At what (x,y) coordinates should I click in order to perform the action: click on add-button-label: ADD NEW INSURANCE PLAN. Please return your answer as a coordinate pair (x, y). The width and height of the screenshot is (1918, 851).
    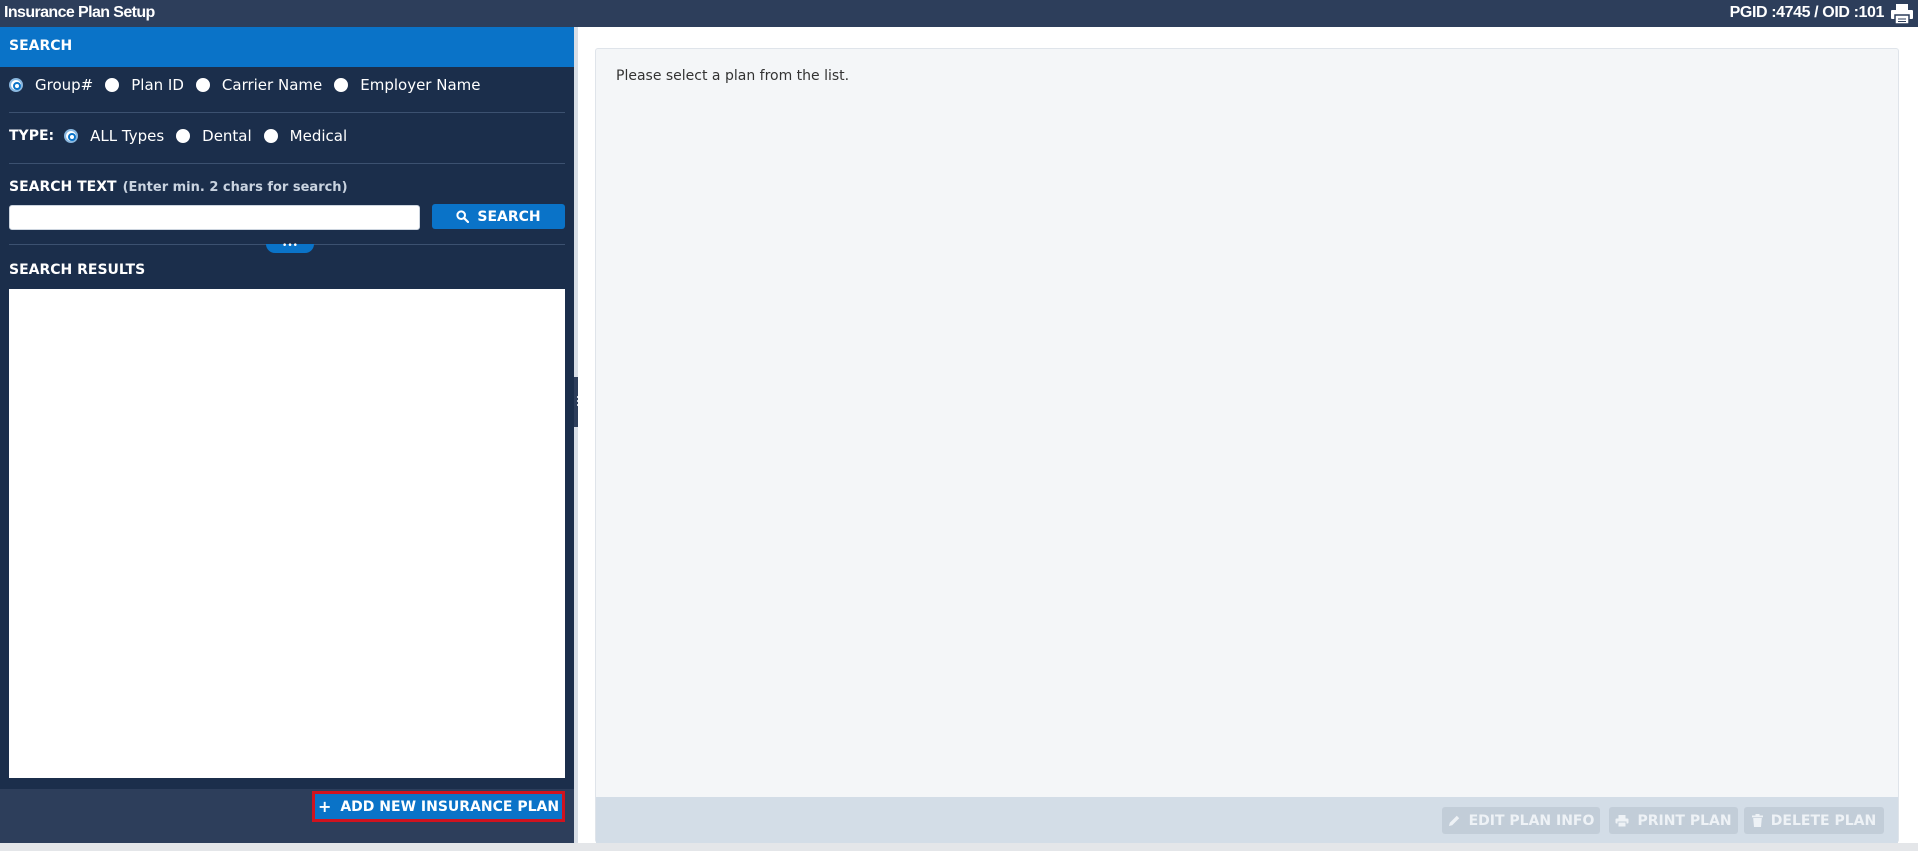
    Looking at the image, I should click on (450, 806).